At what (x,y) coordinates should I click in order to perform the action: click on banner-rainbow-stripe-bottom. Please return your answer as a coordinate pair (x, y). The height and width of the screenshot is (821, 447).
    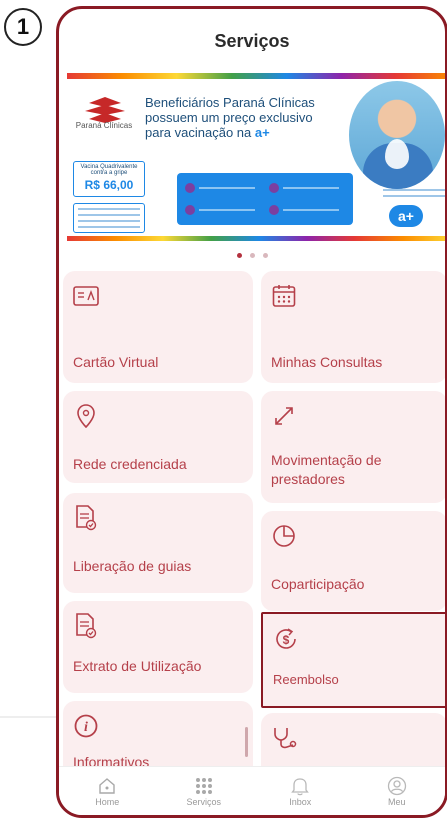
    Looking at the image, I should click on (256, 238).